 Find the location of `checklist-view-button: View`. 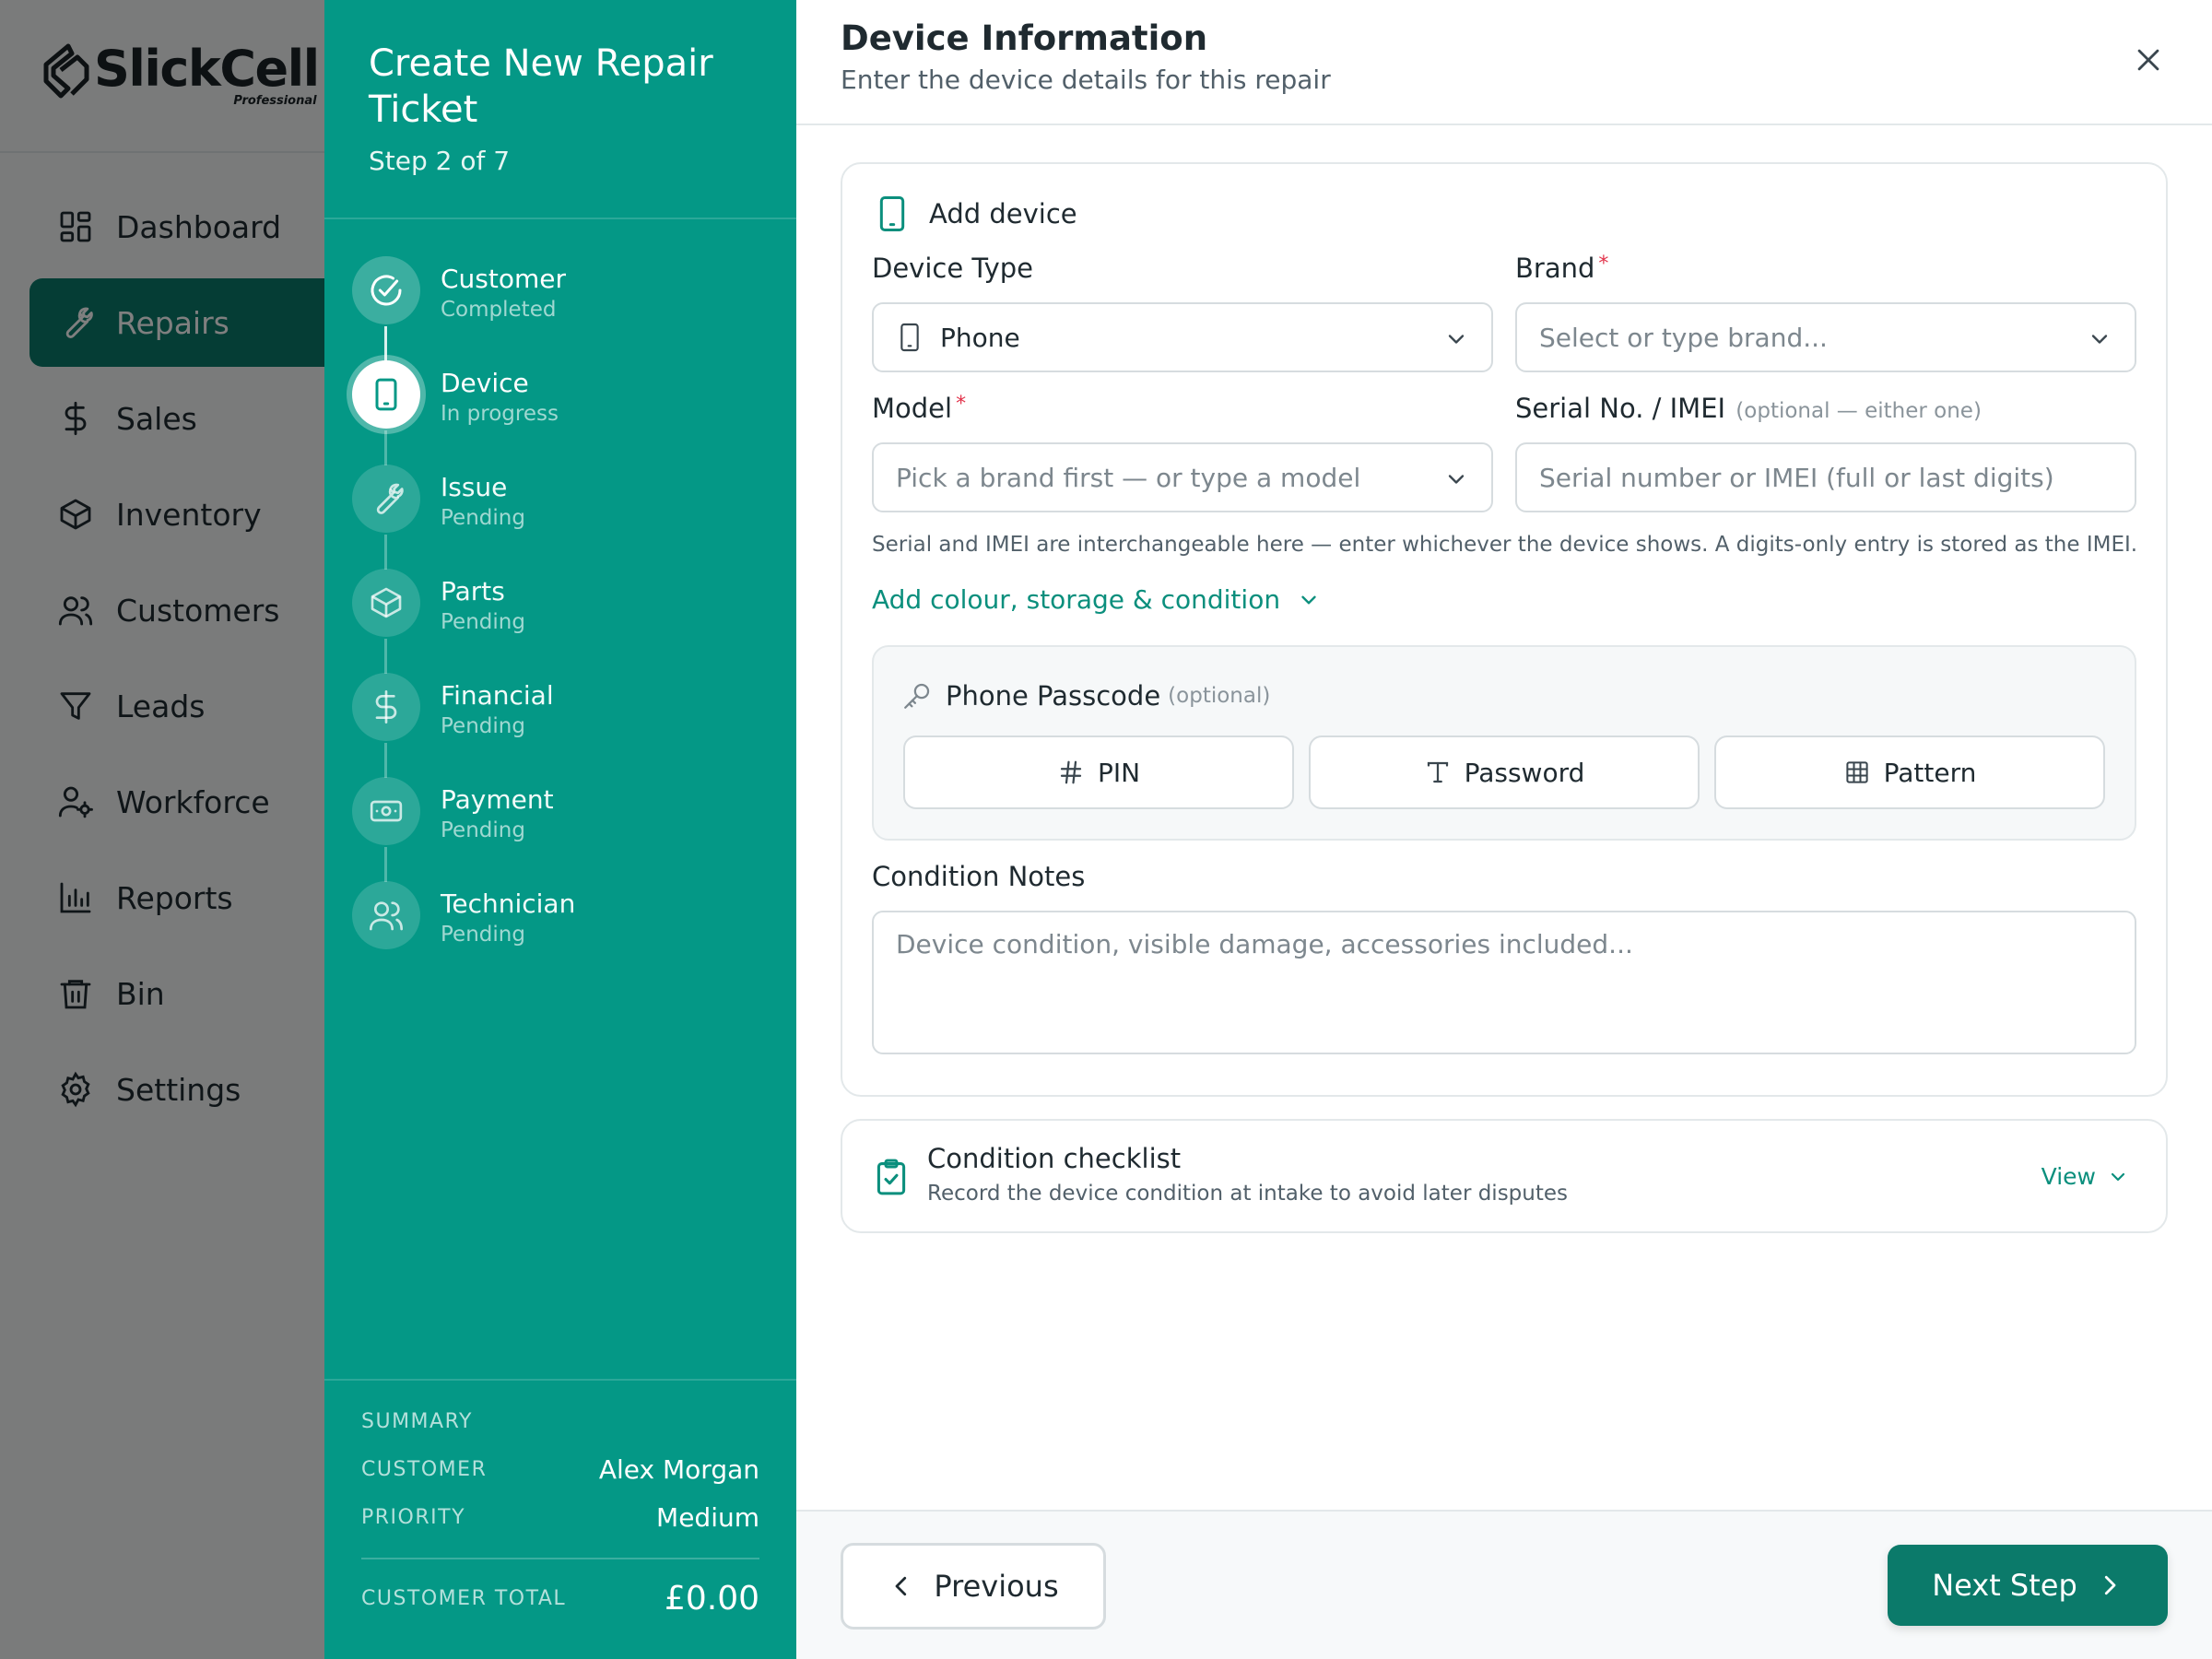

checklist-view-button: View is located at coordinates (2085, 1176).